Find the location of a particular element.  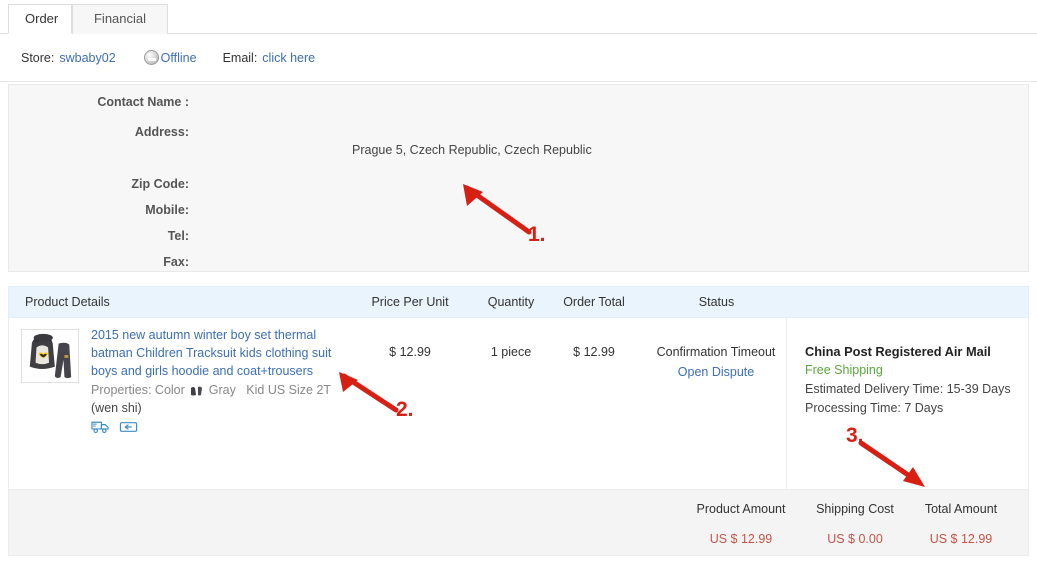

shipping-cost-label: Shipping Cost is located at coordinates (855, 509).